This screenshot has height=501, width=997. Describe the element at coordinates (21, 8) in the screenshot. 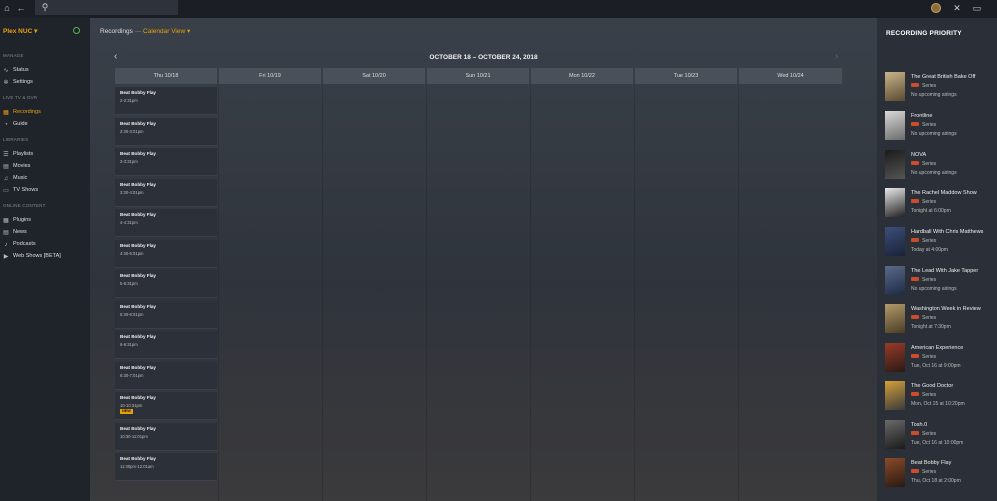

I see `back-icon: ←` at that location.